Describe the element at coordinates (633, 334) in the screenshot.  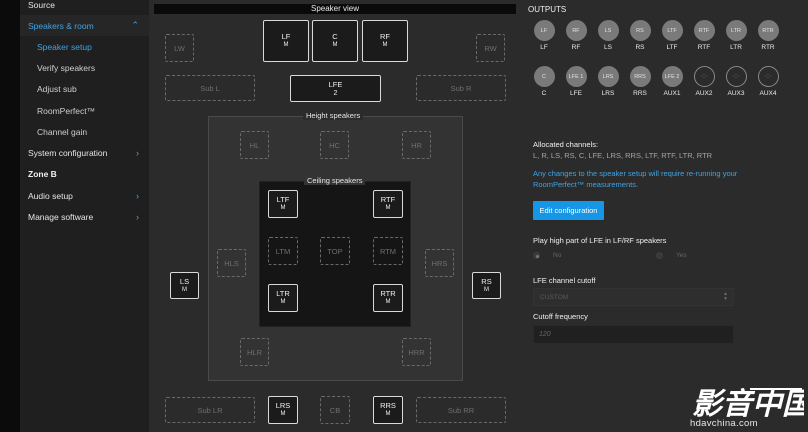
I see `cutoff-frequency-input: 120` at that location.